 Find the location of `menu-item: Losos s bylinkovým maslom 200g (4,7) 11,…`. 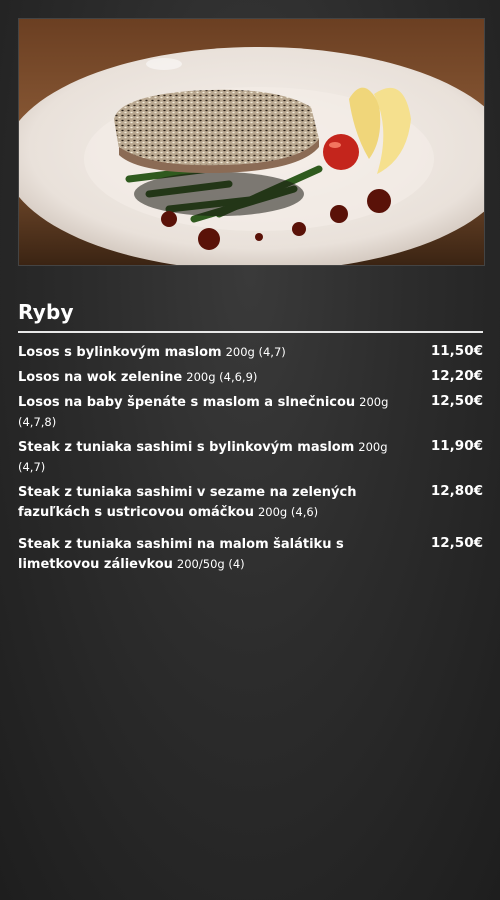

menu-item: Losos s bylinkovým maslom 200g (4,7) 11,… is located at coordinates (250, 352).